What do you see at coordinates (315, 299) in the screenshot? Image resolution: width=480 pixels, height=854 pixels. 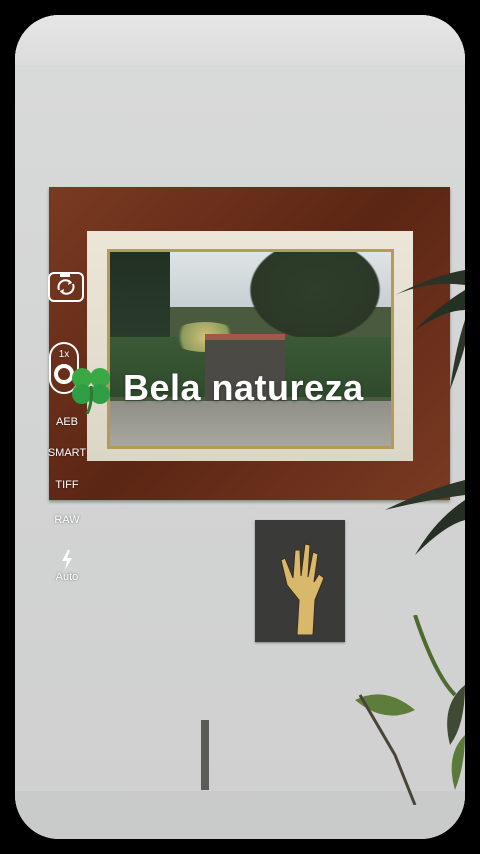 I see `painting-tree-right` at bounding box center [315, 299].